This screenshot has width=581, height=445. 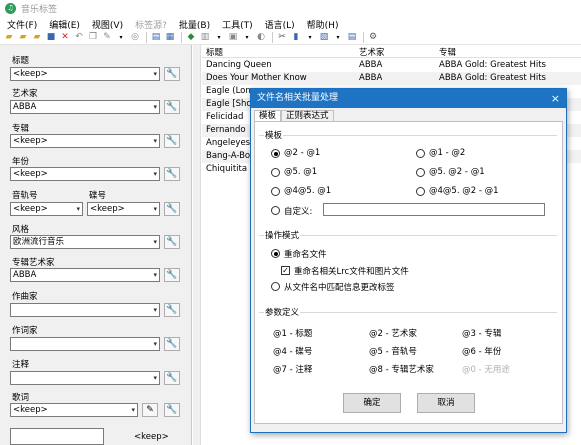 I want to click on track-wrench-button: 🔧, so click(x=172, y=209).